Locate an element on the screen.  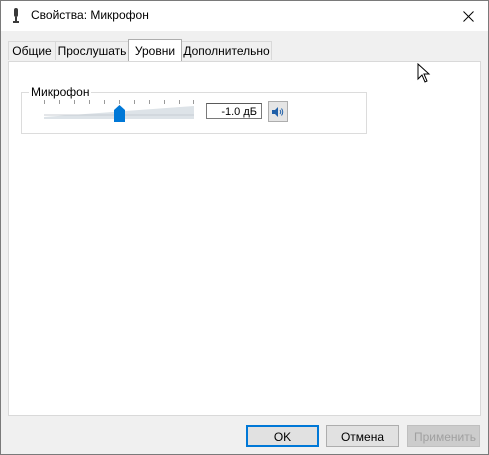
tab-general: Общие is located at coordinates (32, 50).